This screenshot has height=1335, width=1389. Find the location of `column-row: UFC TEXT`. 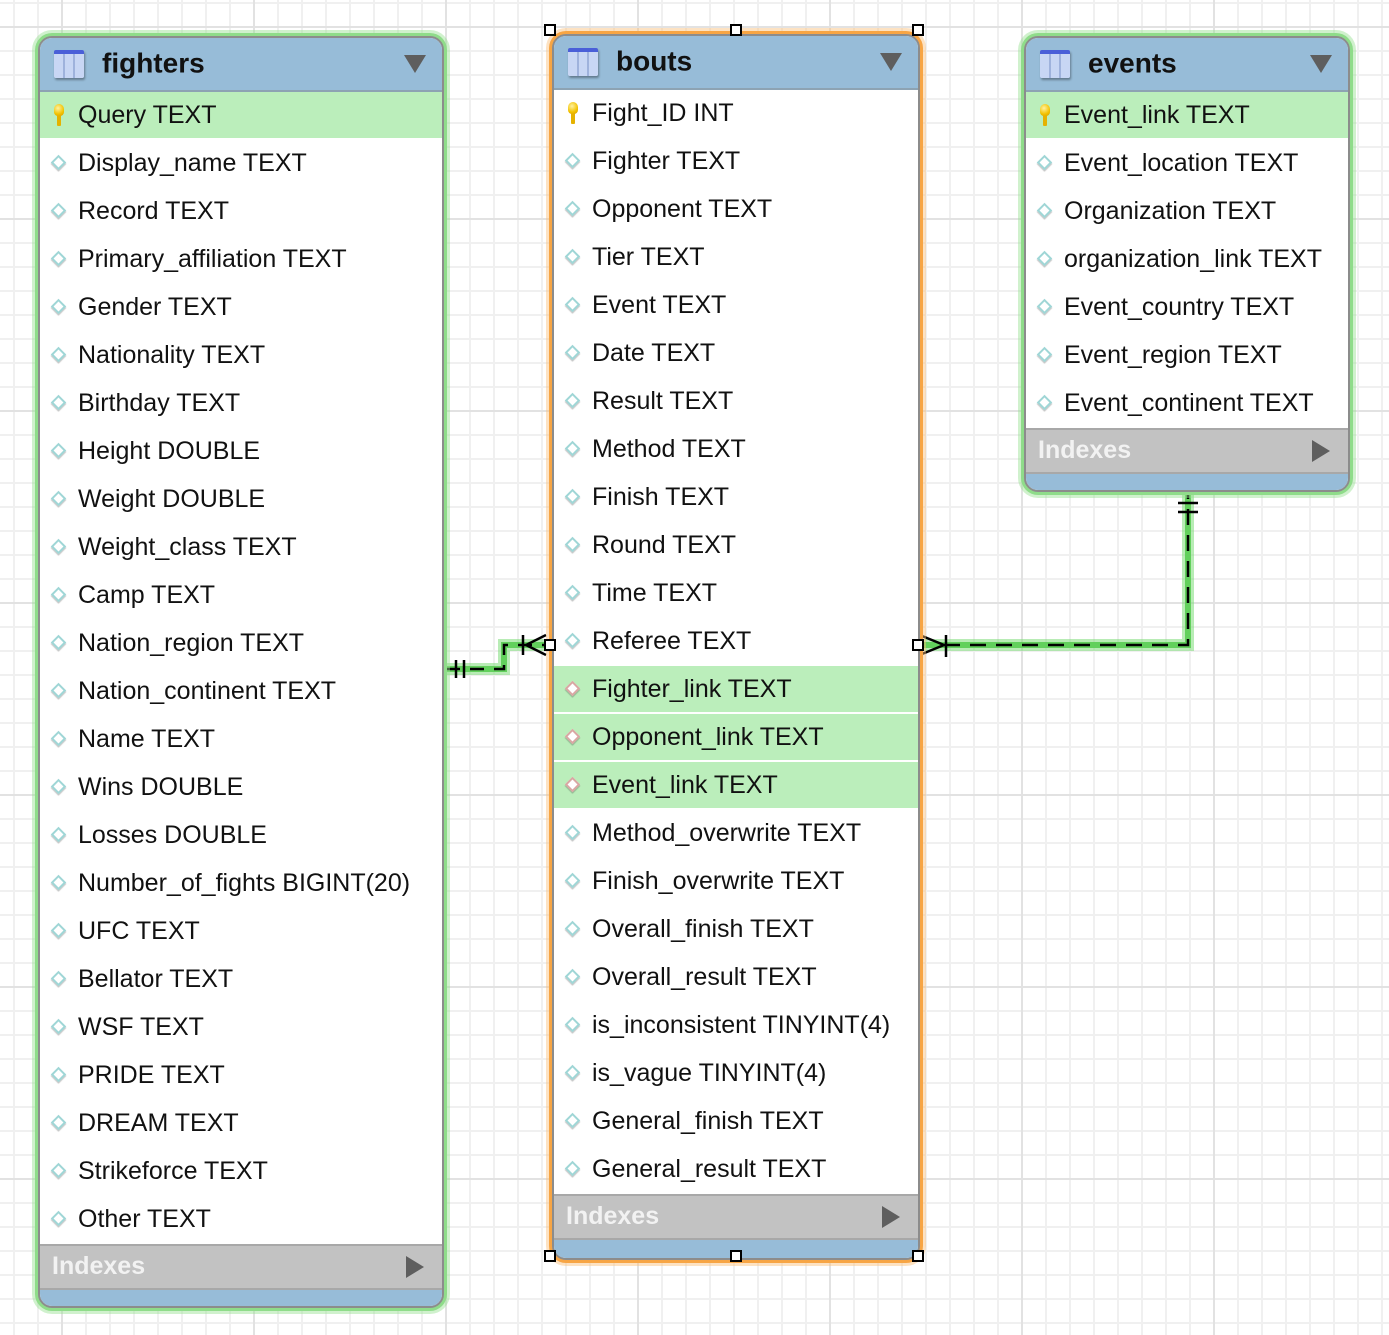

column-row: UFC TEXT is located at coordinates (241, 932).